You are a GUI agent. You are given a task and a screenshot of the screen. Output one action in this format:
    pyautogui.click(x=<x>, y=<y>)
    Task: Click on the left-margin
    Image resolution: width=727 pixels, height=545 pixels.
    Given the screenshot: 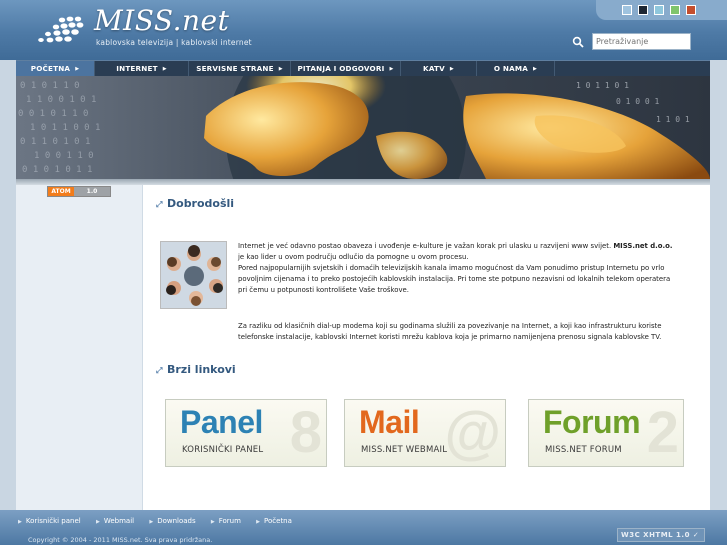 What is the action you would take?
    pyautogui.click(x=8, y=347)
    